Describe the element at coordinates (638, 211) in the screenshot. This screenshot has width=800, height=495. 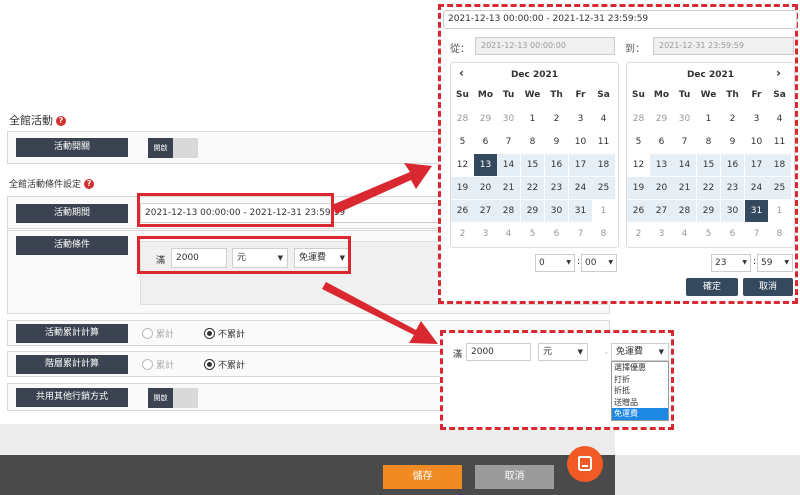
I see `calendar-day: 26` at that location.